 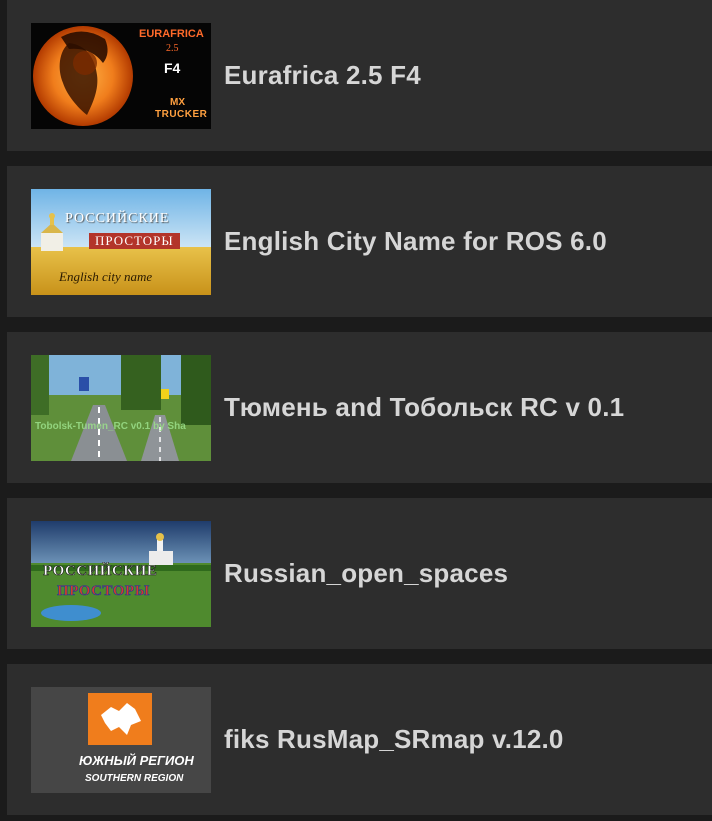 I want to click on mod-title: English City Name for ROS 6.0, so click(x=415, y=241).